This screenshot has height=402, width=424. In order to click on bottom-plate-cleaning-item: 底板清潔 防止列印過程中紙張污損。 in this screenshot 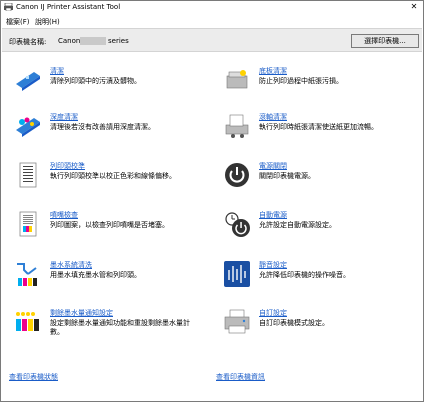, I will do `click(318, 84)`.